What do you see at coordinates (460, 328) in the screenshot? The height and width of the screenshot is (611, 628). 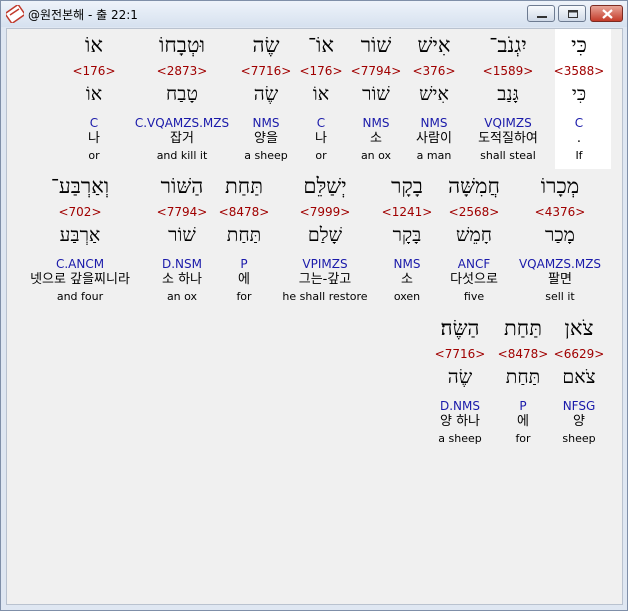 I see `hebrew-word: הַשֶּׂה׃` at bounding box center [460, 328].